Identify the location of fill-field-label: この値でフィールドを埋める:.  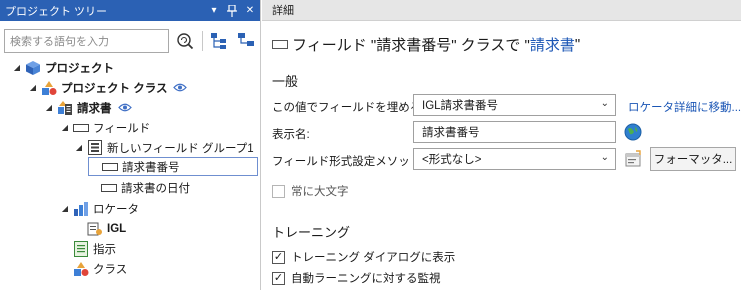
(348, 108).